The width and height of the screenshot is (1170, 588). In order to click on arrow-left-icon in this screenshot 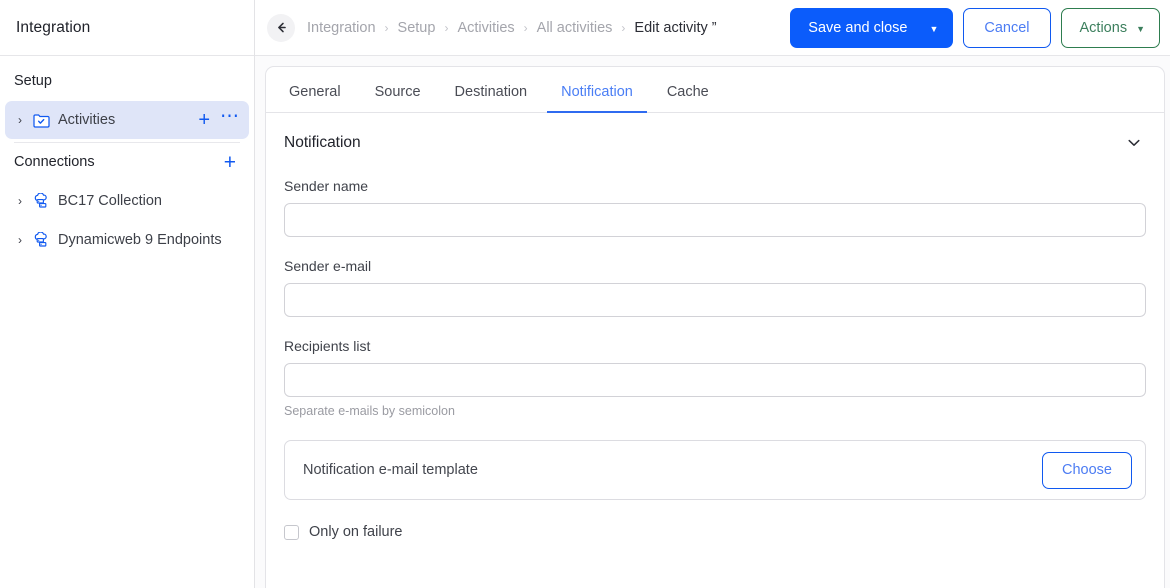, I will do `click(281, 27)`.